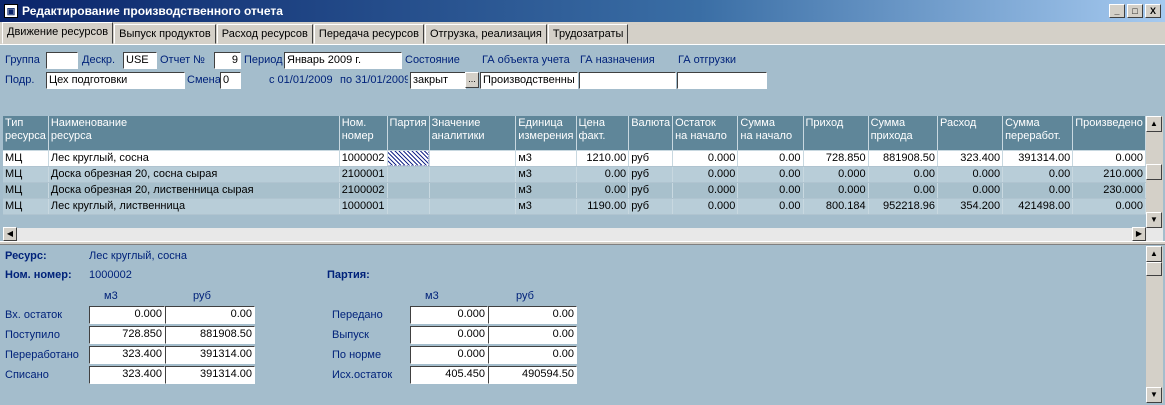  Describe the element at coordinates (603, 158) in the screenshot. I see `cell-price: 1210.00` at that location.